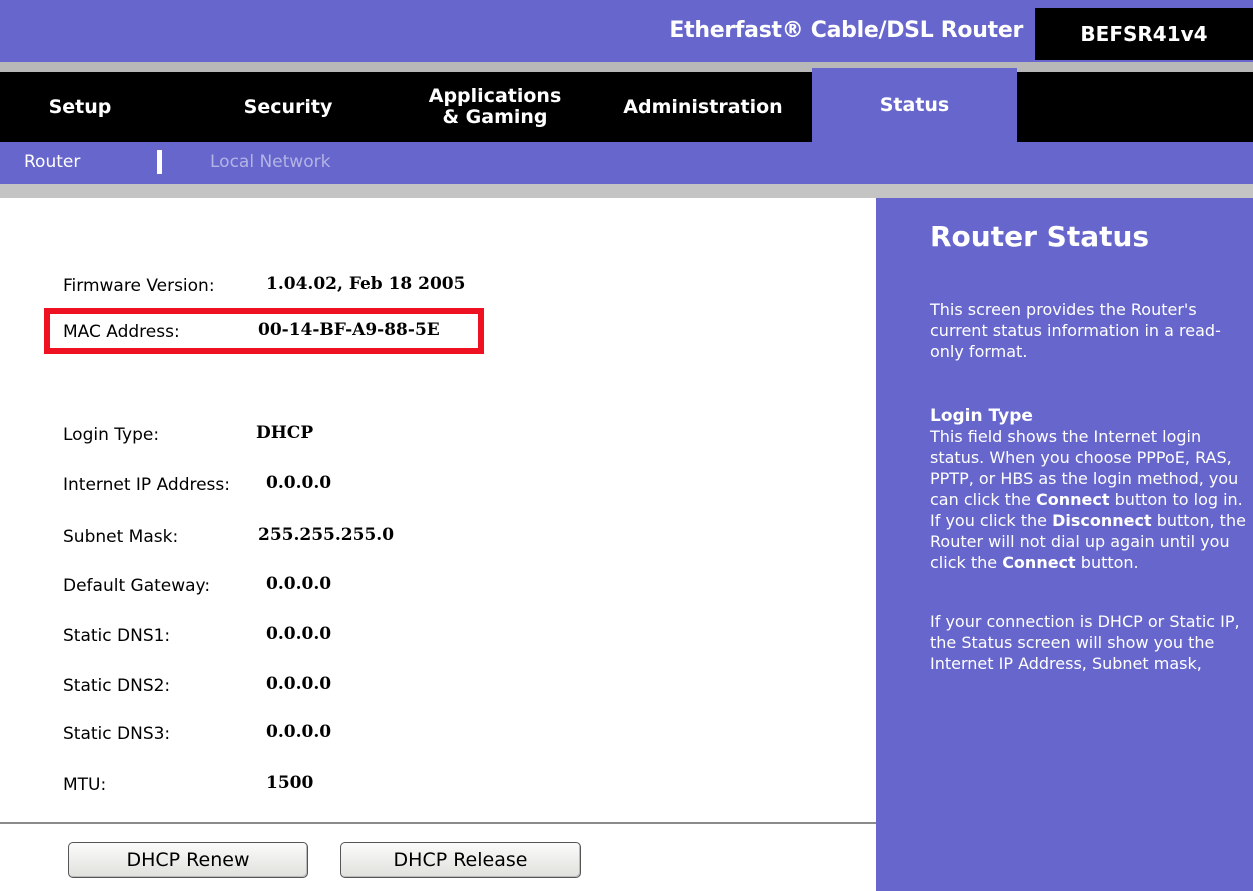 This screenshot has height=891, width=1253. Describe the element at coordinates (299, 483) in the screenshot. I see `internet-ip-value: 0.0.0.0` at that location.